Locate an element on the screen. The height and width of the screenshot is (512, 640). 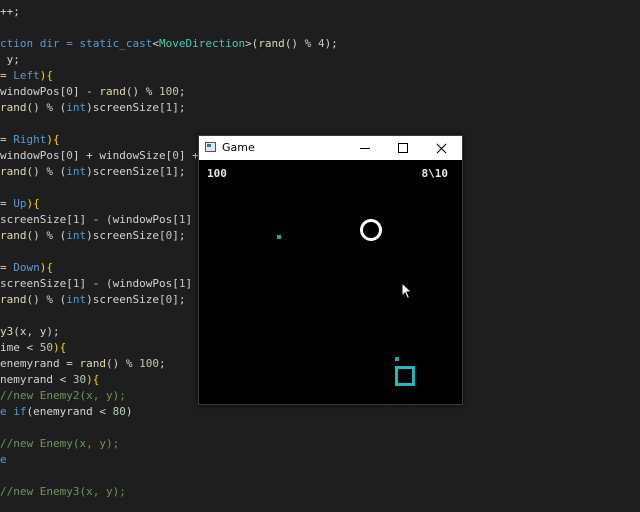
maximize-icon is located at coordinates (403, 148).